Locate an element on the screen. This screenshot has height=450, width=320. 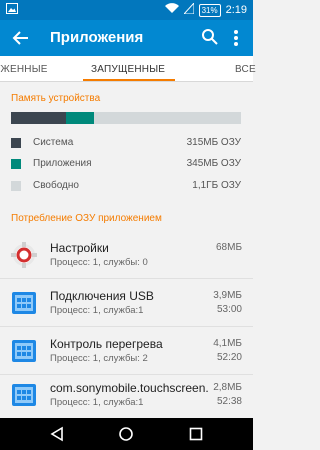
app-uptime: 52:38 is located at coordinates (229, 401).